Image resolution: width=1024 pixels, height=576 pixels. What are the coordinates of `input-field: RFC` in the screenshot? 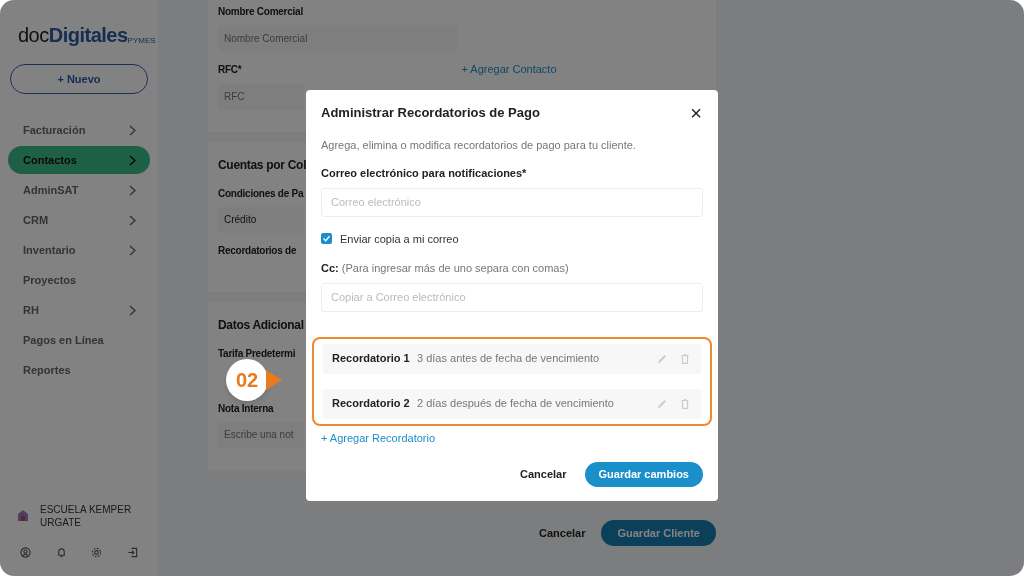 It's located at (261, 96).